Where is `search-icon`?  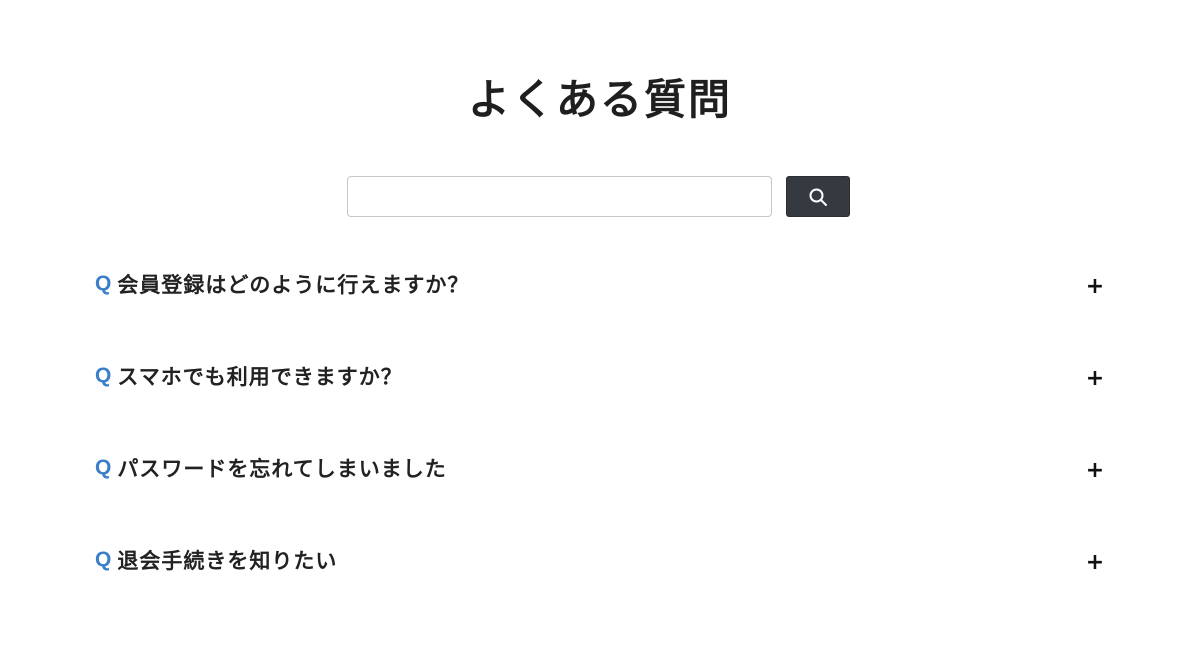
search-icon is located at coordinates (818, 197).